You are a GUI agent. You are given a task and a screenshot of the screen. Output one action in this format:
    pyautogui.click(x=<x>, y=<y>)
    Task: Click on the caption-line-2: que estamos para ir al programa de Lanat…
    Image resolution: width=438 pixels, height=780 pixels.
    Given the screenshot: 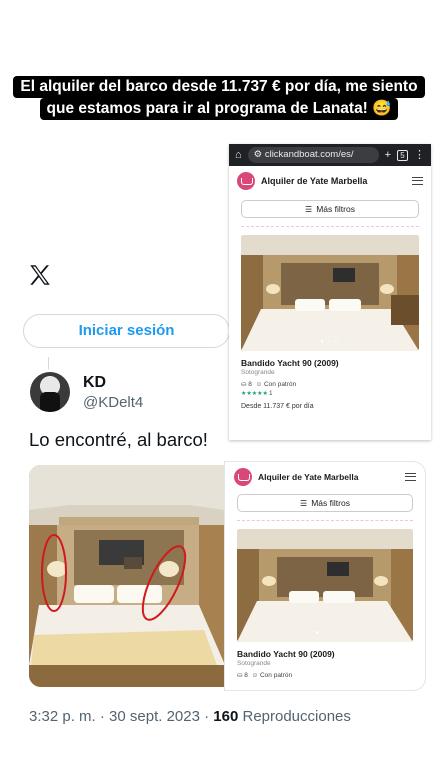 What is the action you would take?
    pyautogui.click(x=219, y=109)
    